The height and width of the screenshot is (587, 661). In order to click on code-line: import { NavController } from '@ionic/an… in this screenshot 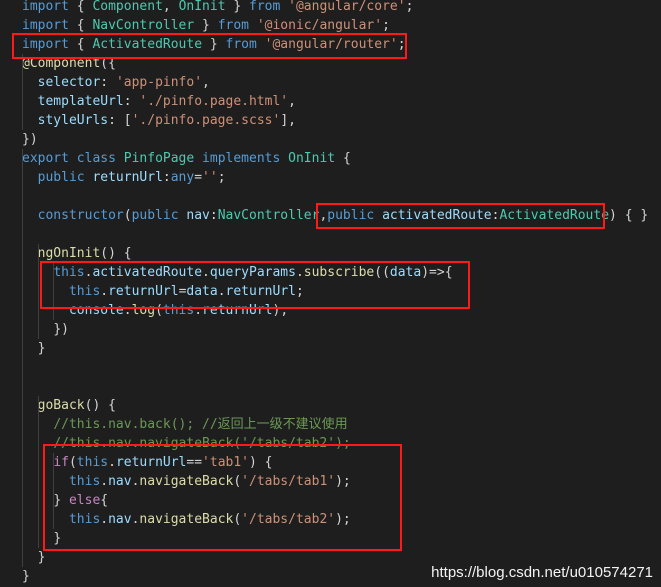, I will do `click(206, 25)`.